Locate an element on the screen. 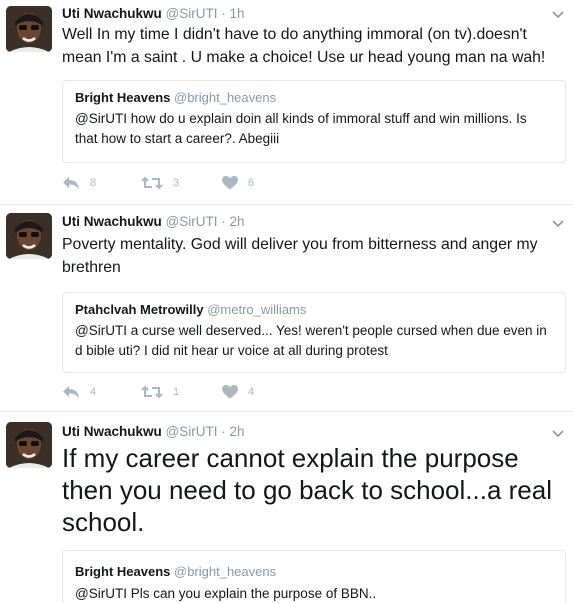 The height and width of the screenshot is (603, 574). tweet-timestamp: 1h is located at coordinates (237, 13).